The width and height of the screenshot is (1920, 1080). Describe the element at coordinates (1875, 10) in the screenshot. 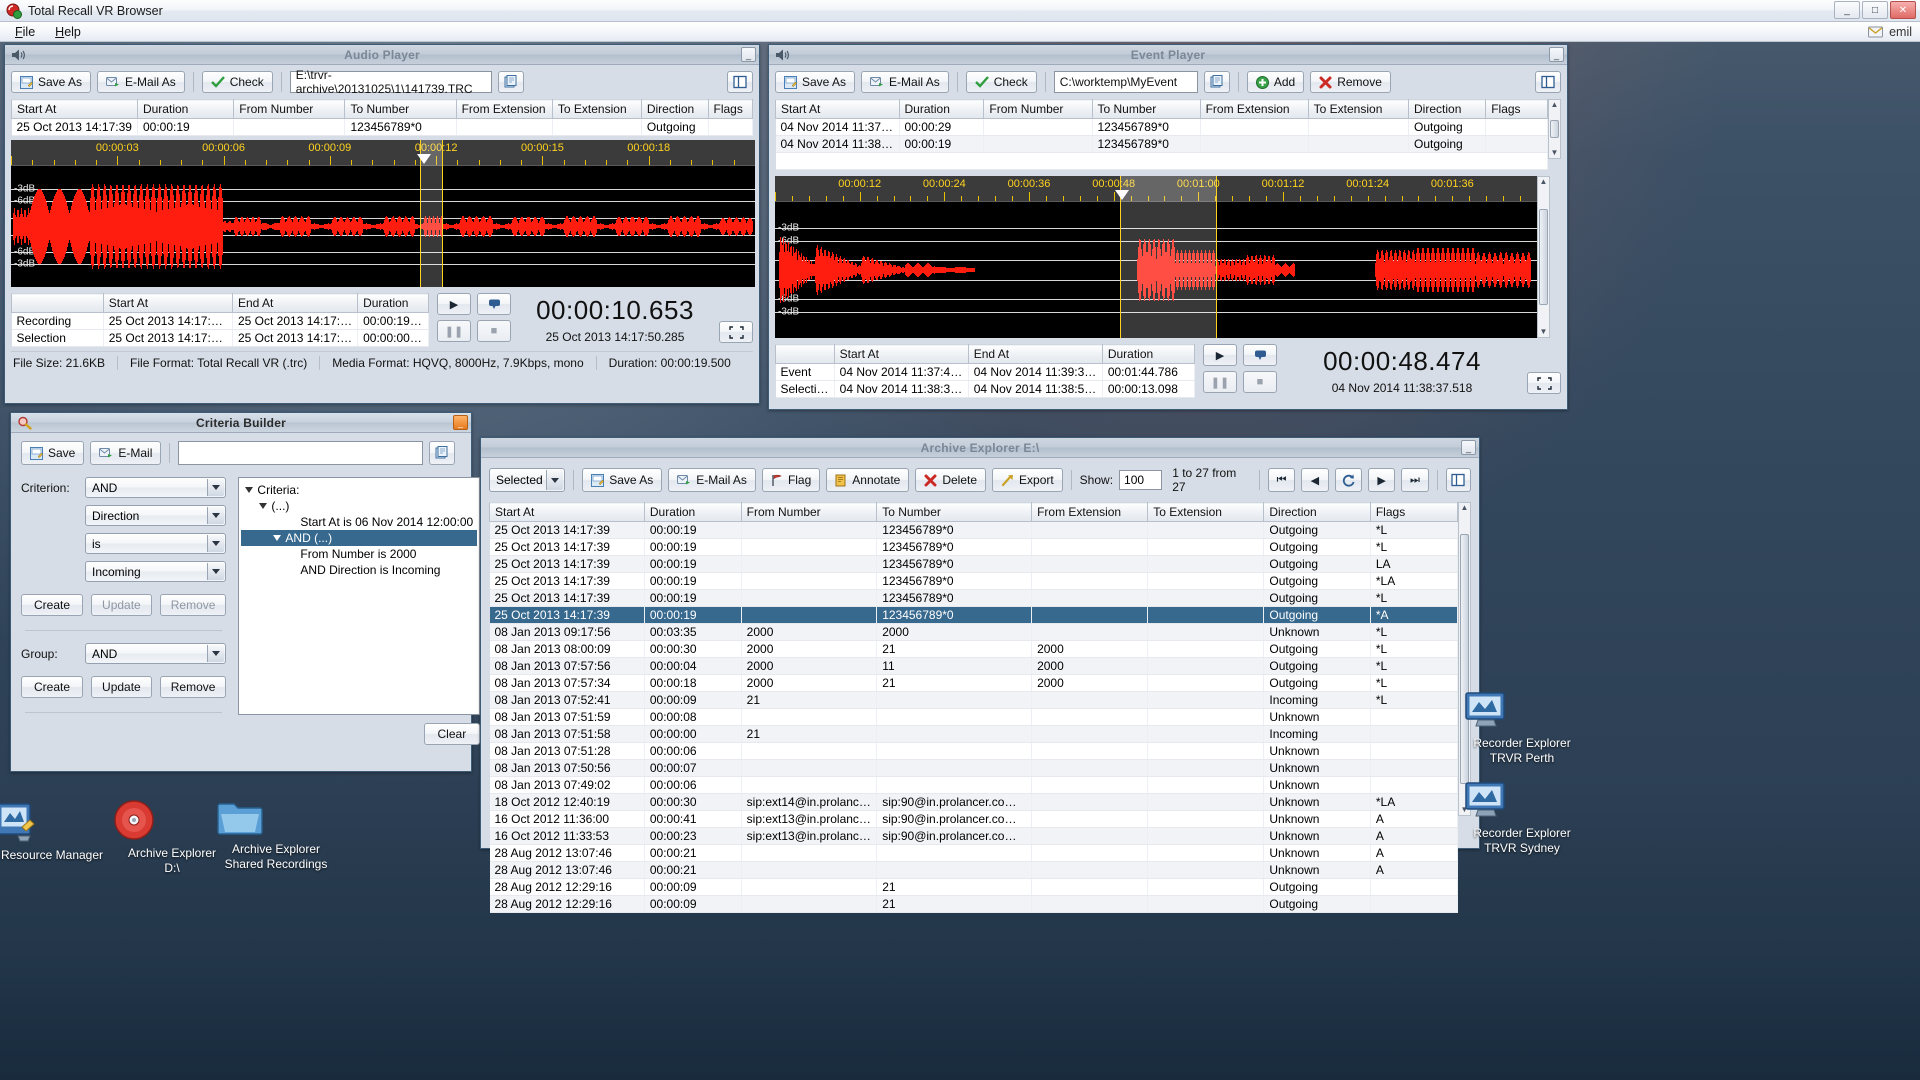

I see `maximize-button: □` at that location.